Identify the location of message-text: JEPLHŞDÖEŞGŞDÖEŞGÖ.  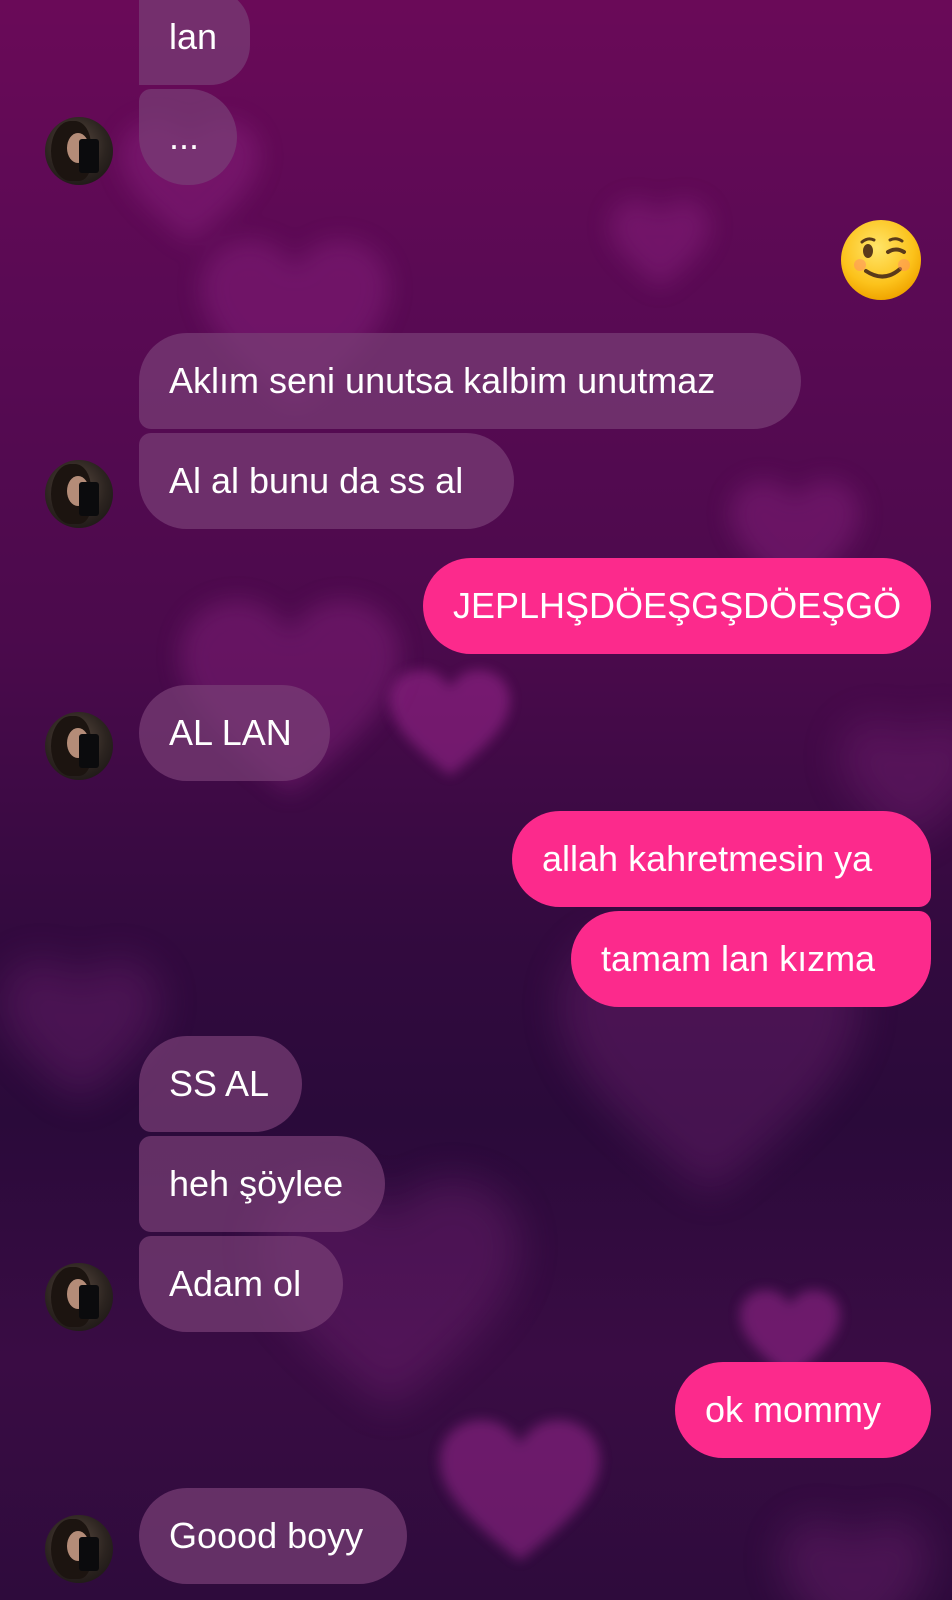
(677, 605).